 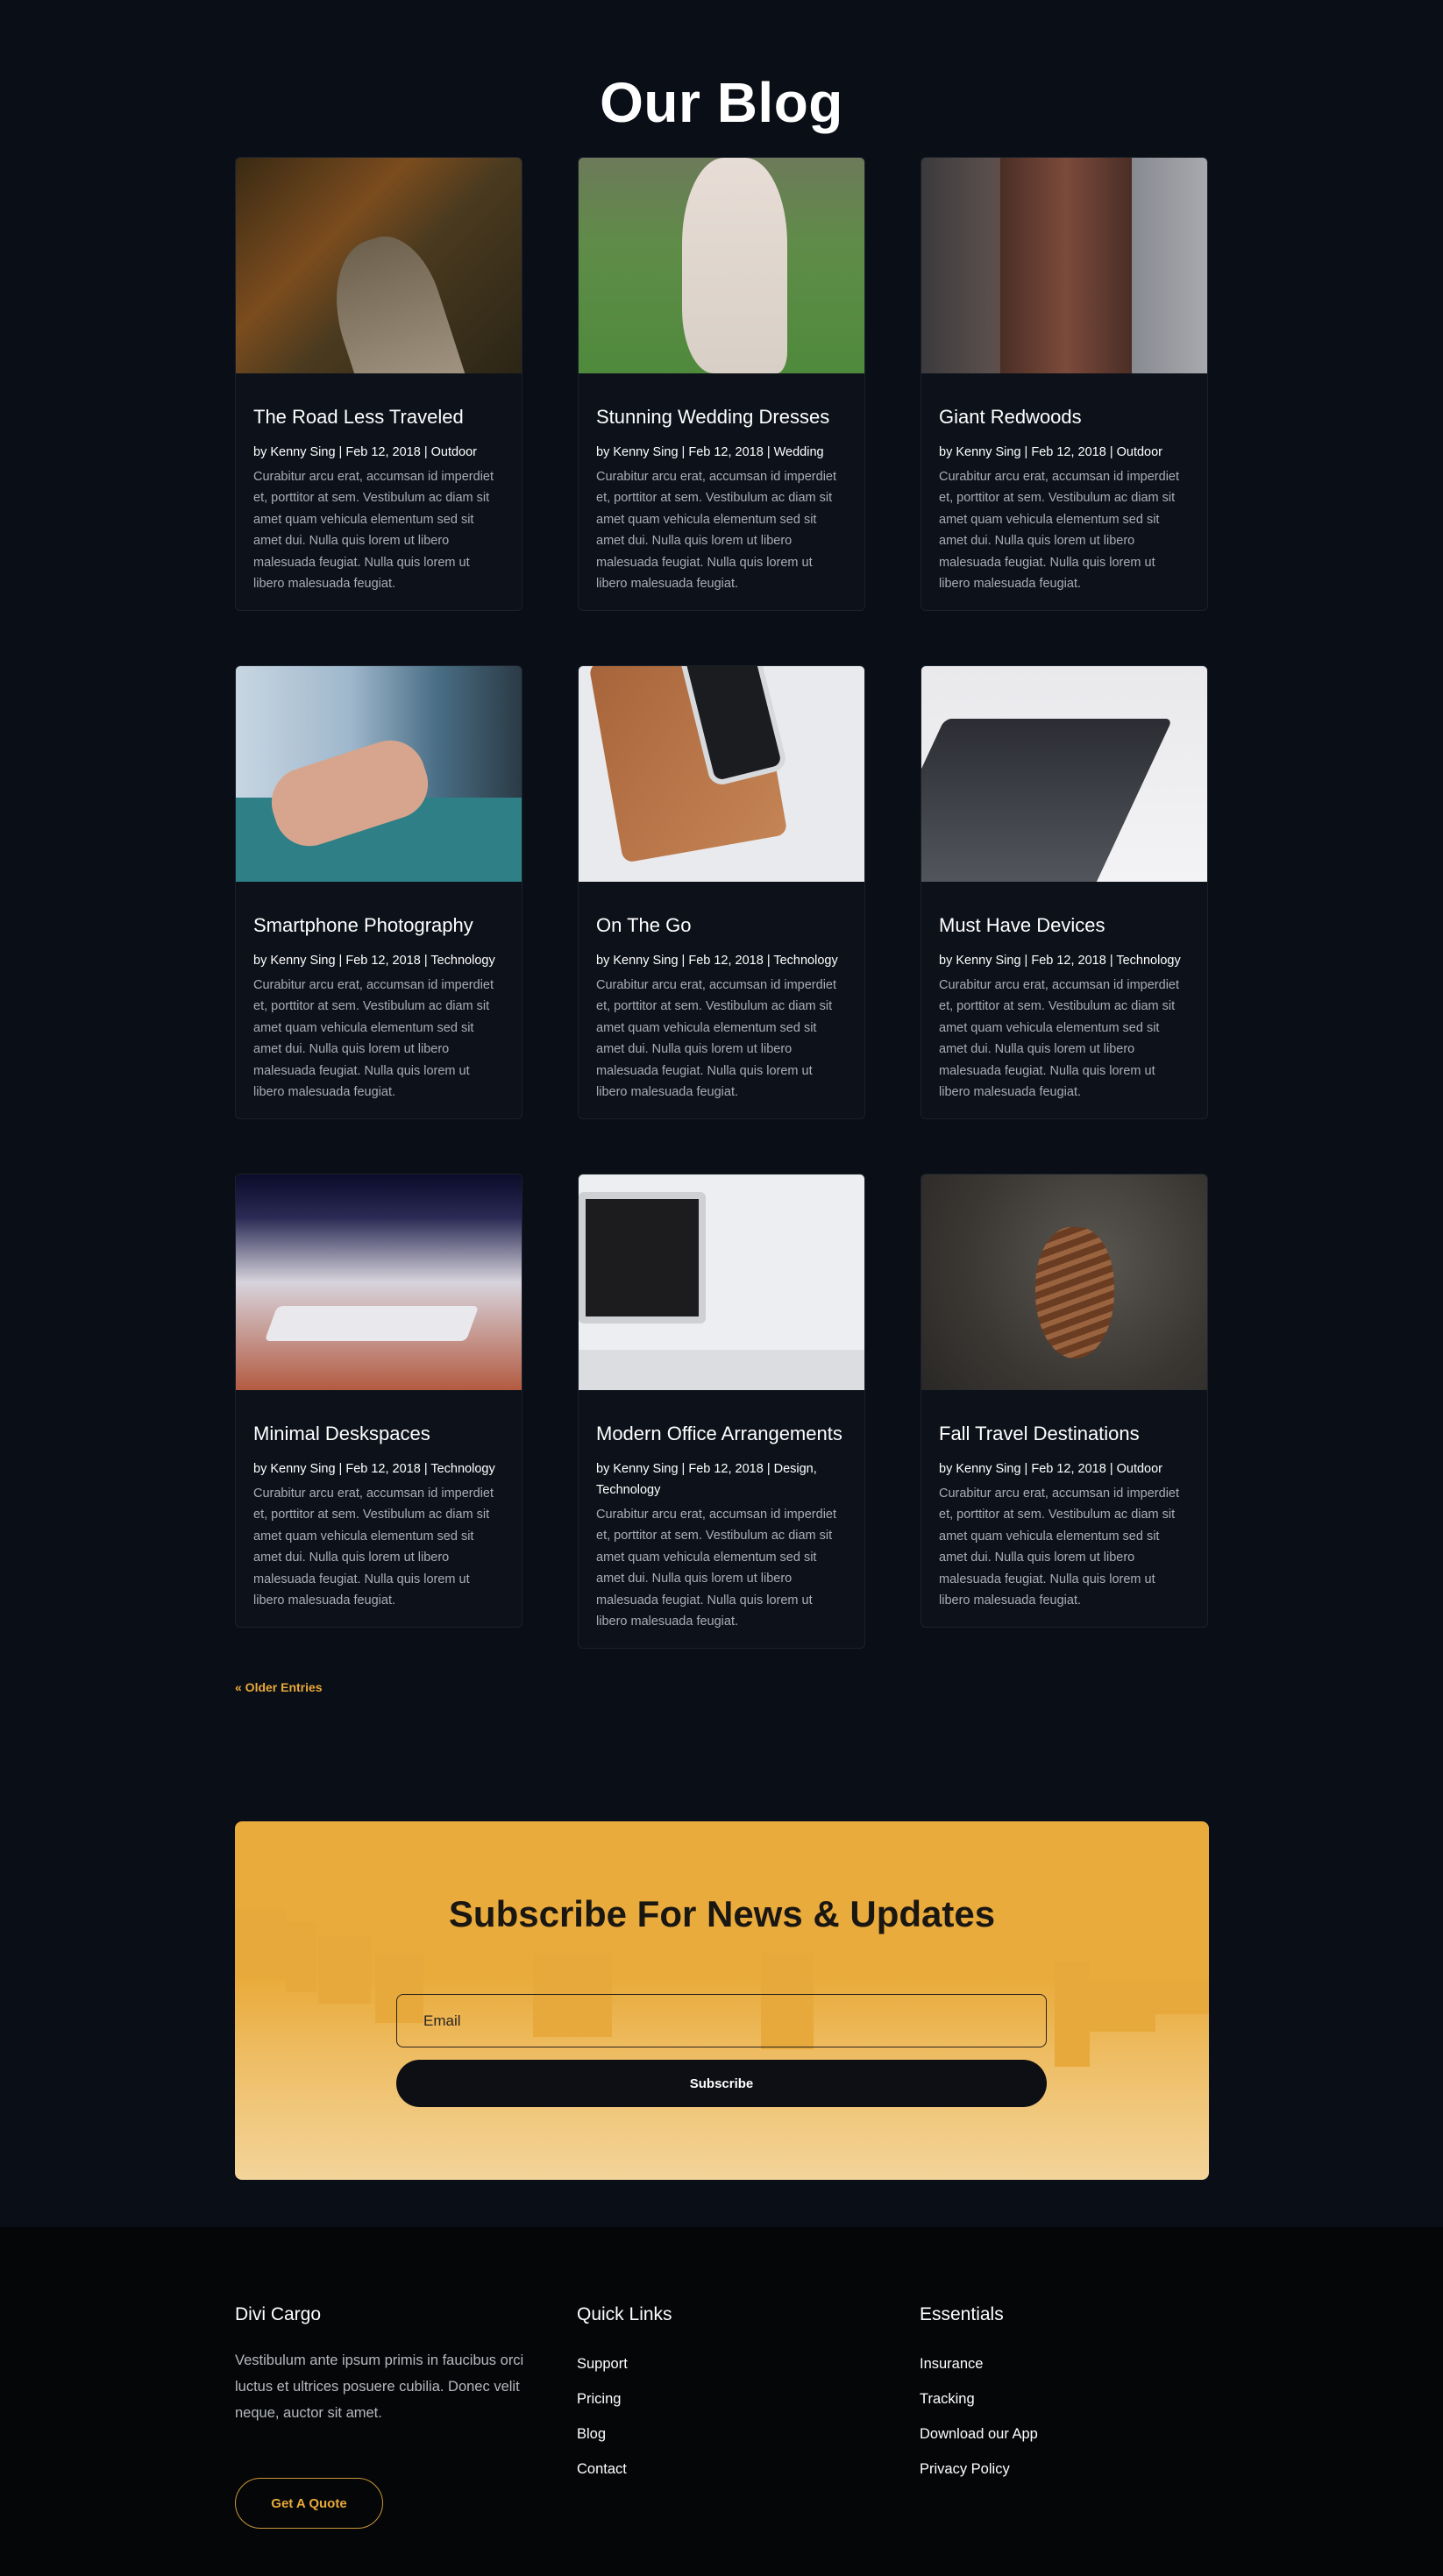 What do you see at coordinates (624, 2314) in the screenshot?
I see `footer-heading: Quick Links` at bounding box center [624, 2314].